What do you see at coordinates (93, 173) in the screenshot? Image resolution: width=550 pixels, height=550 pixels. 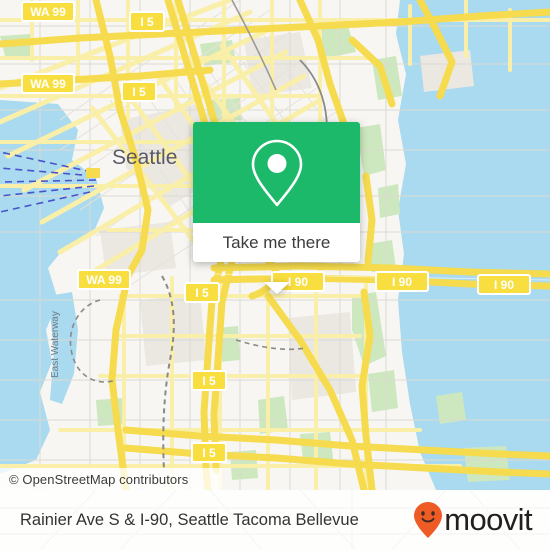 I see `ferry-terminal-marker` at bounding box center [93, 173].